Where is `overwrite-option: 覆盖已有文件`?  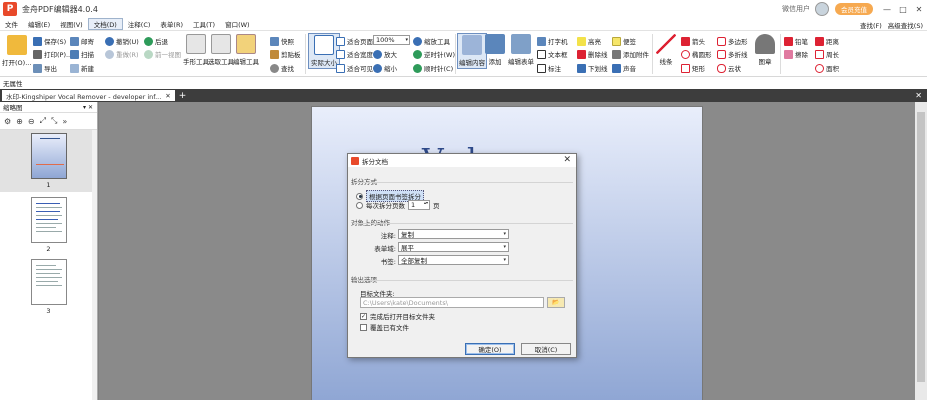 overwrite-option: 覆盖已有文件 is located at coordinates (384, 327).